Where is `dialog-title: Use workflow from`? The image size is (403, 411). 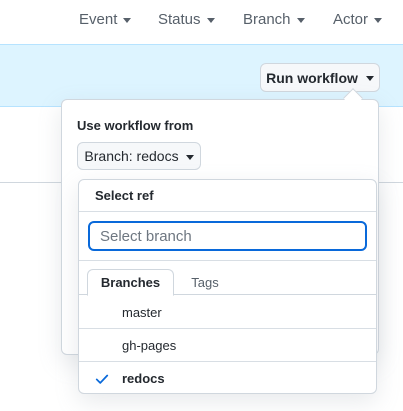 dialog-title: Use workflow from is located at coordinates (135, 125).